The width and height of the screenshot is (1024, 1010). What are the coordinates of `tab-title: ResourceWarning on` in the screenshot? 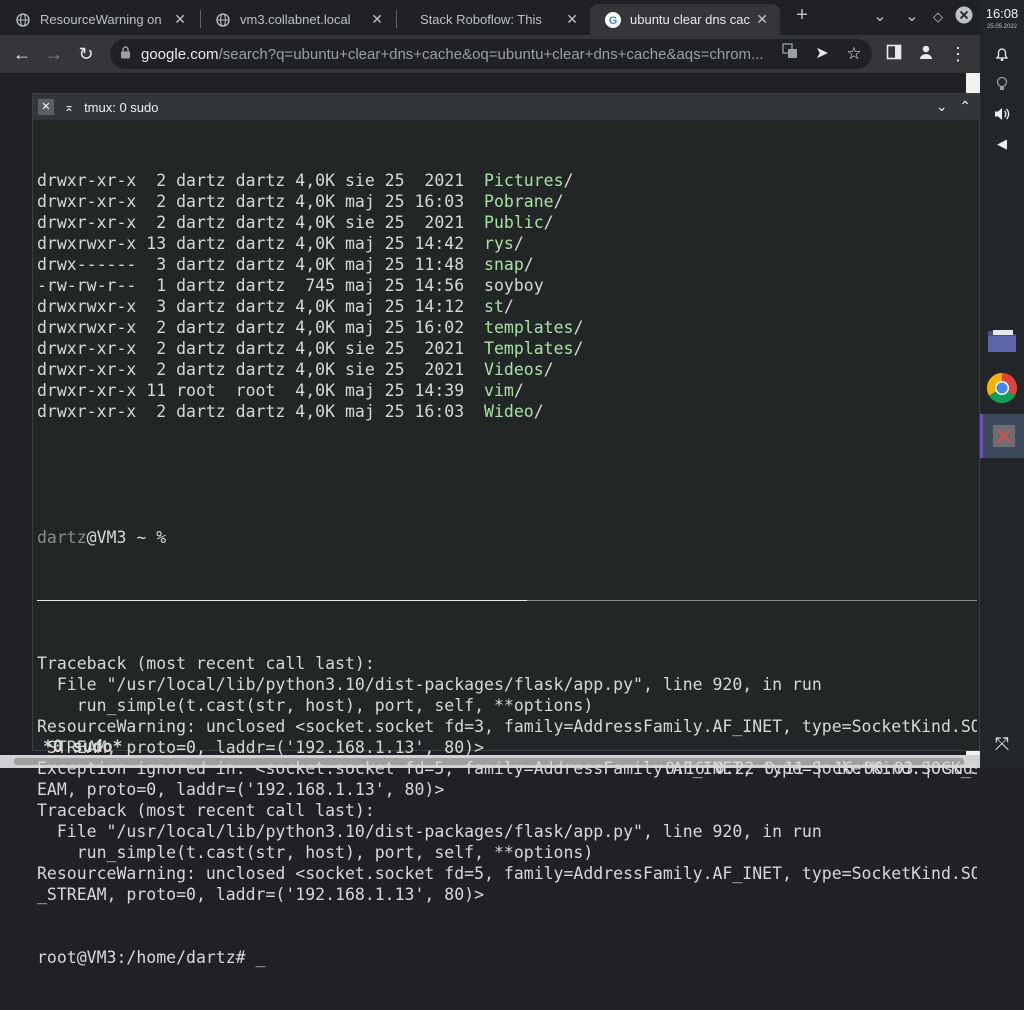 It's located at (101, 19).